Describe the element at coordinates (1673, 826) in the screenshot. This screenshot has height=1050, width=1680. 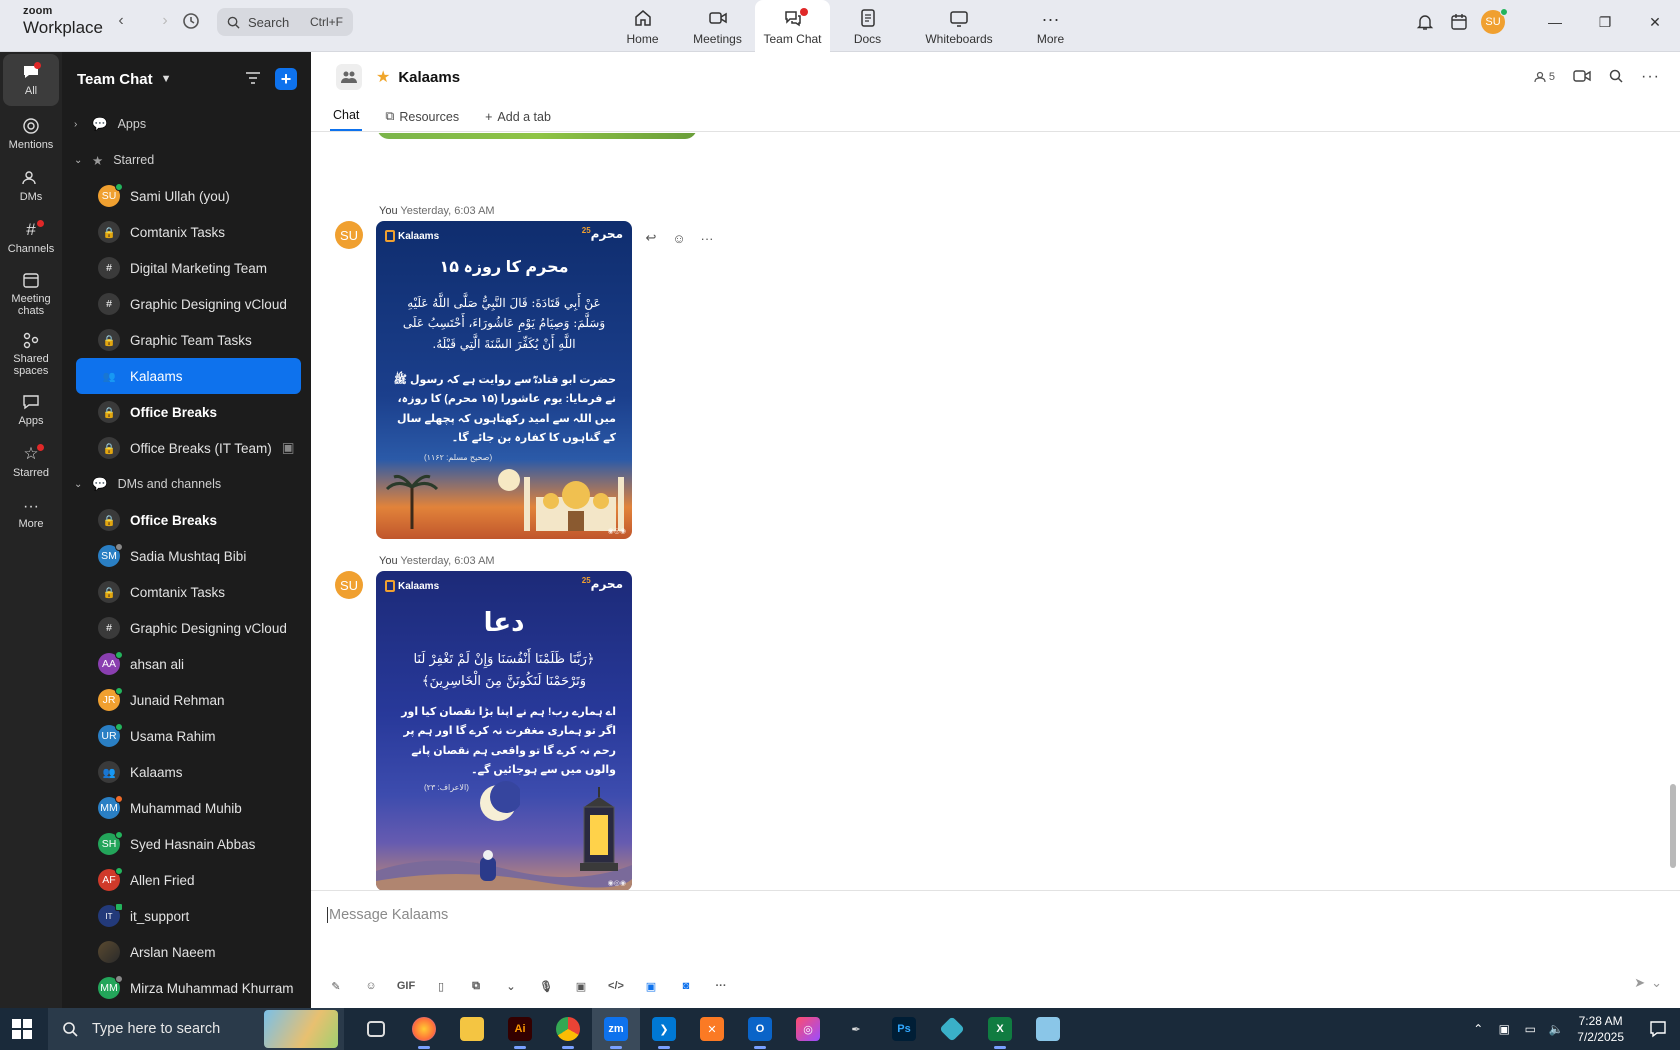
I see `scrollbar-thumb` at that location.